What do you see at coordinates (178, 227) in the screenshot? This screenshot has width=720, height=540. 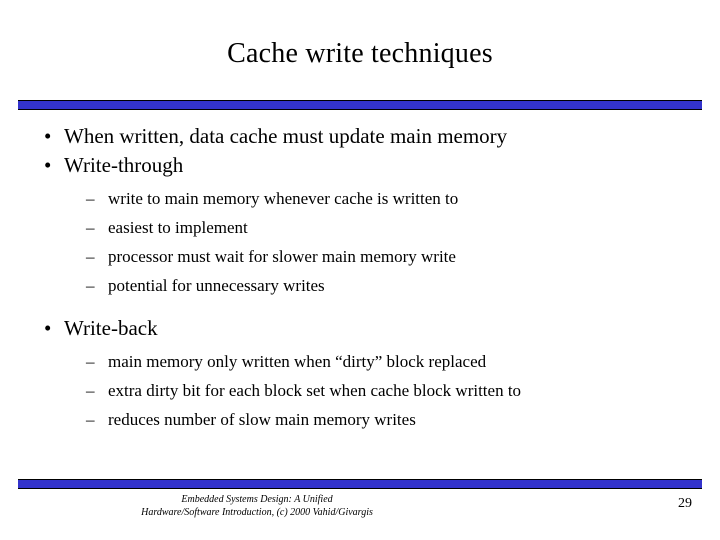 I see `sub-list-item-label: easiest to implement` at bounding box center [178, 227].